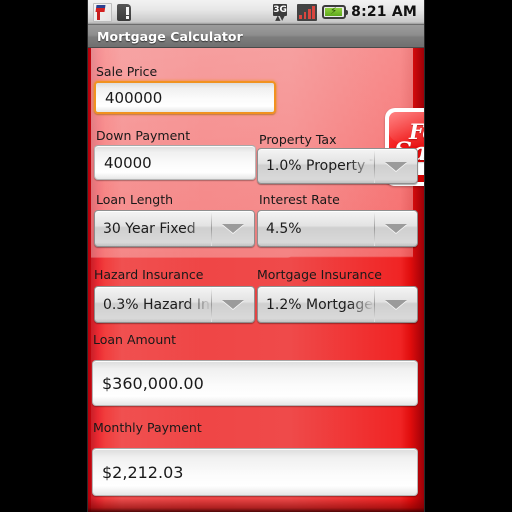 The image size is (512, 512). I want to click on mortgage-insurance-value: 1.2% Mortgage Insurance, so click(320, 304).